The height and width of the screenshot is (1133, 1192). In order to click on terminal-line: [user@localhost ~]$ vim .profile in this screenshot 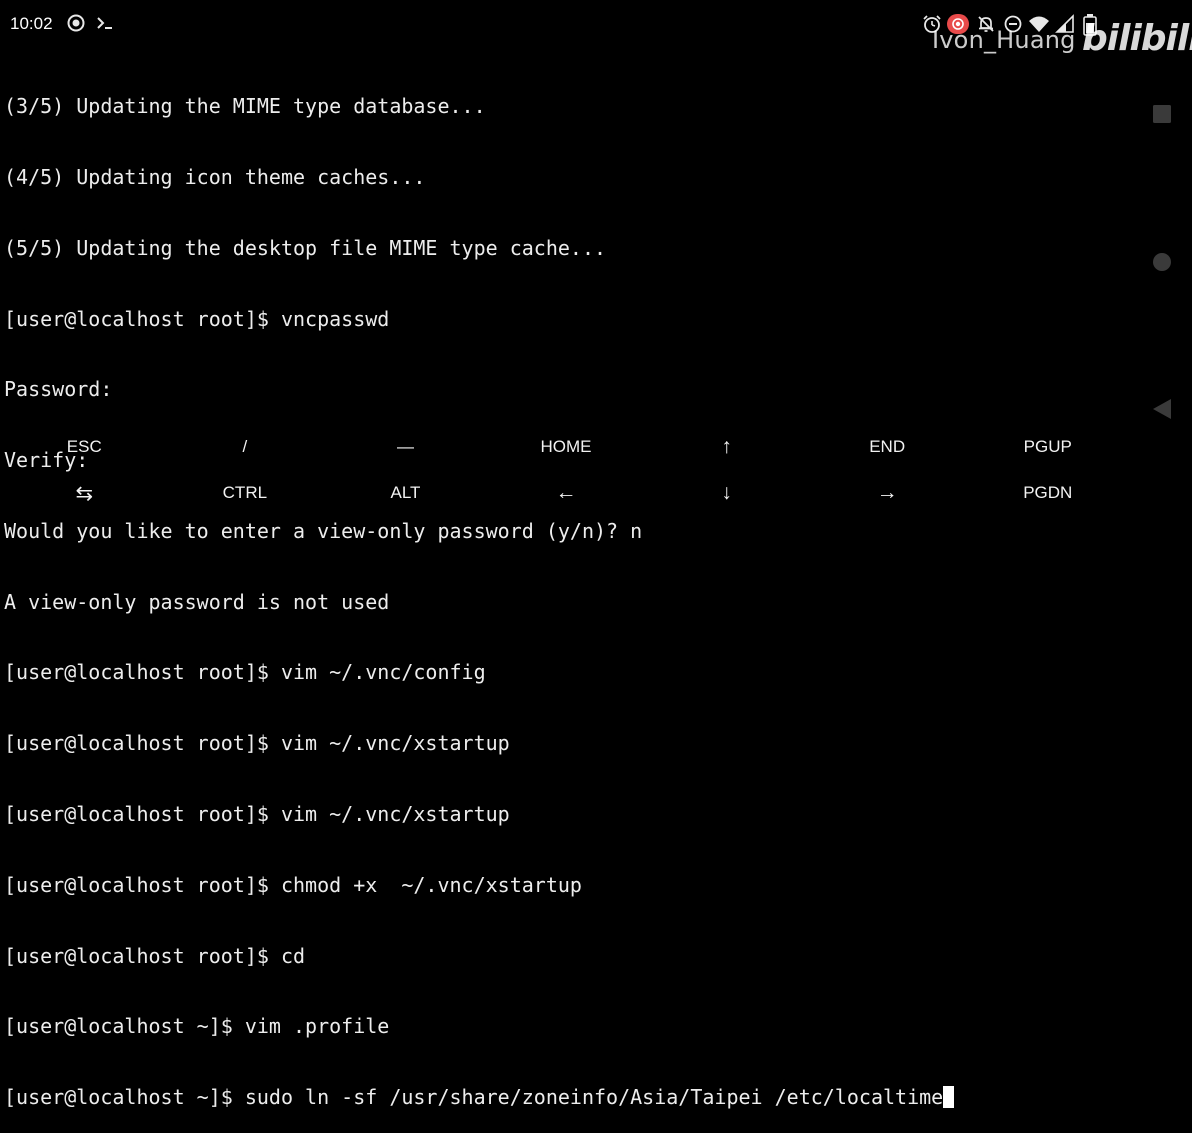, I will do `click(197, 1026)`.